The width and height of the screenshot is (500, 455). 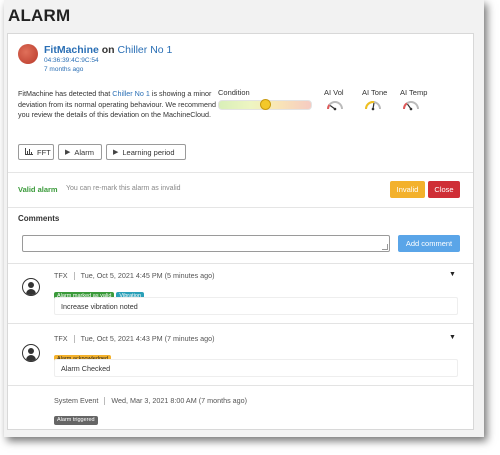 I want to click on learning-period-button-label: Learning period, so click(x=148, y=152).